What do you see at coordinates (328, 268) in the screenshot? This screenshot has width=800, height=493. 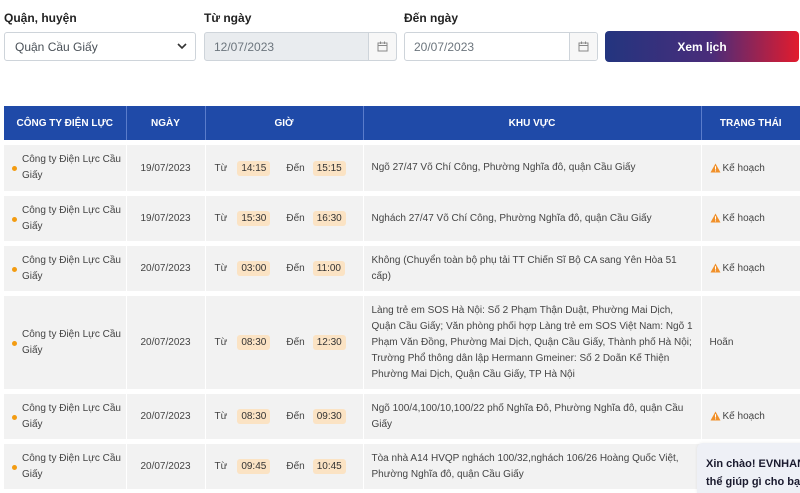 I see `end-time: 11:00` at bounding box center [328, 268].